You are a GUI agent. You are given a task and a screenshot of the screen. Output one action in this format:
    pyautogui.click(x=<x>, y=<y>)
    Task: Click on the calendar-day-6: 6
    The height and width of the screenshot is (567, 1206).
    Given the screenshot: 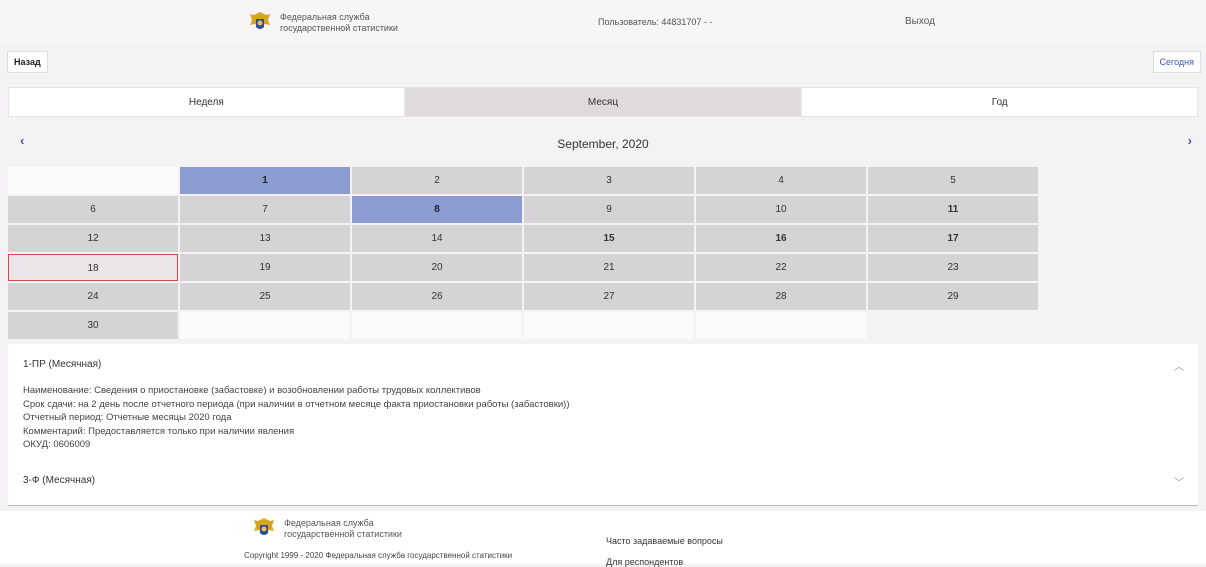 What is the action you would take?
    pyautogui.click(x=93, y=209)
    